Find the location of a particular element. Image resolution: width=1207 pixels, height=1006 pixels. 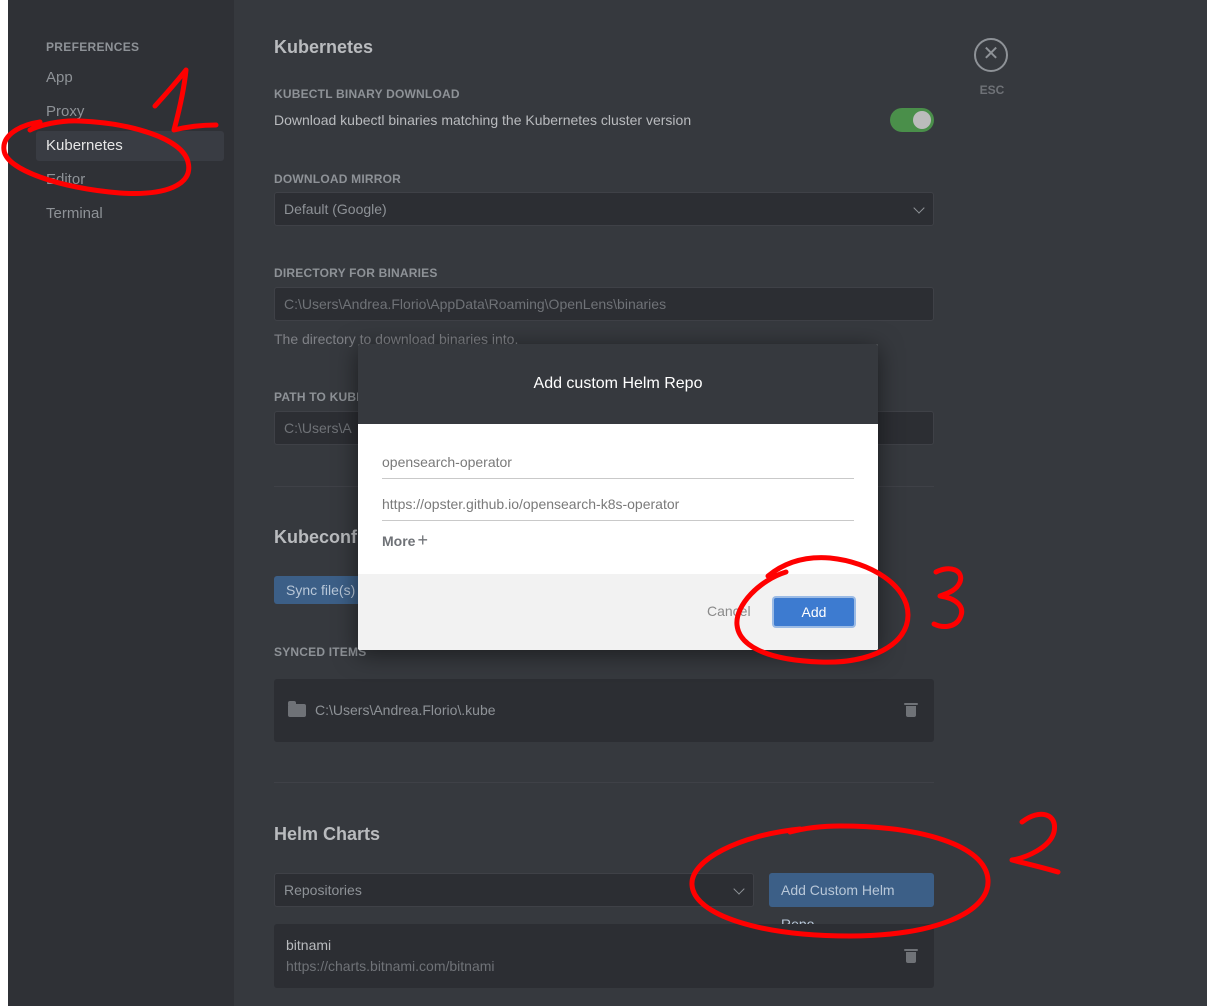

sidebar-item-editor: Editor is located at coordinates (130, 180).